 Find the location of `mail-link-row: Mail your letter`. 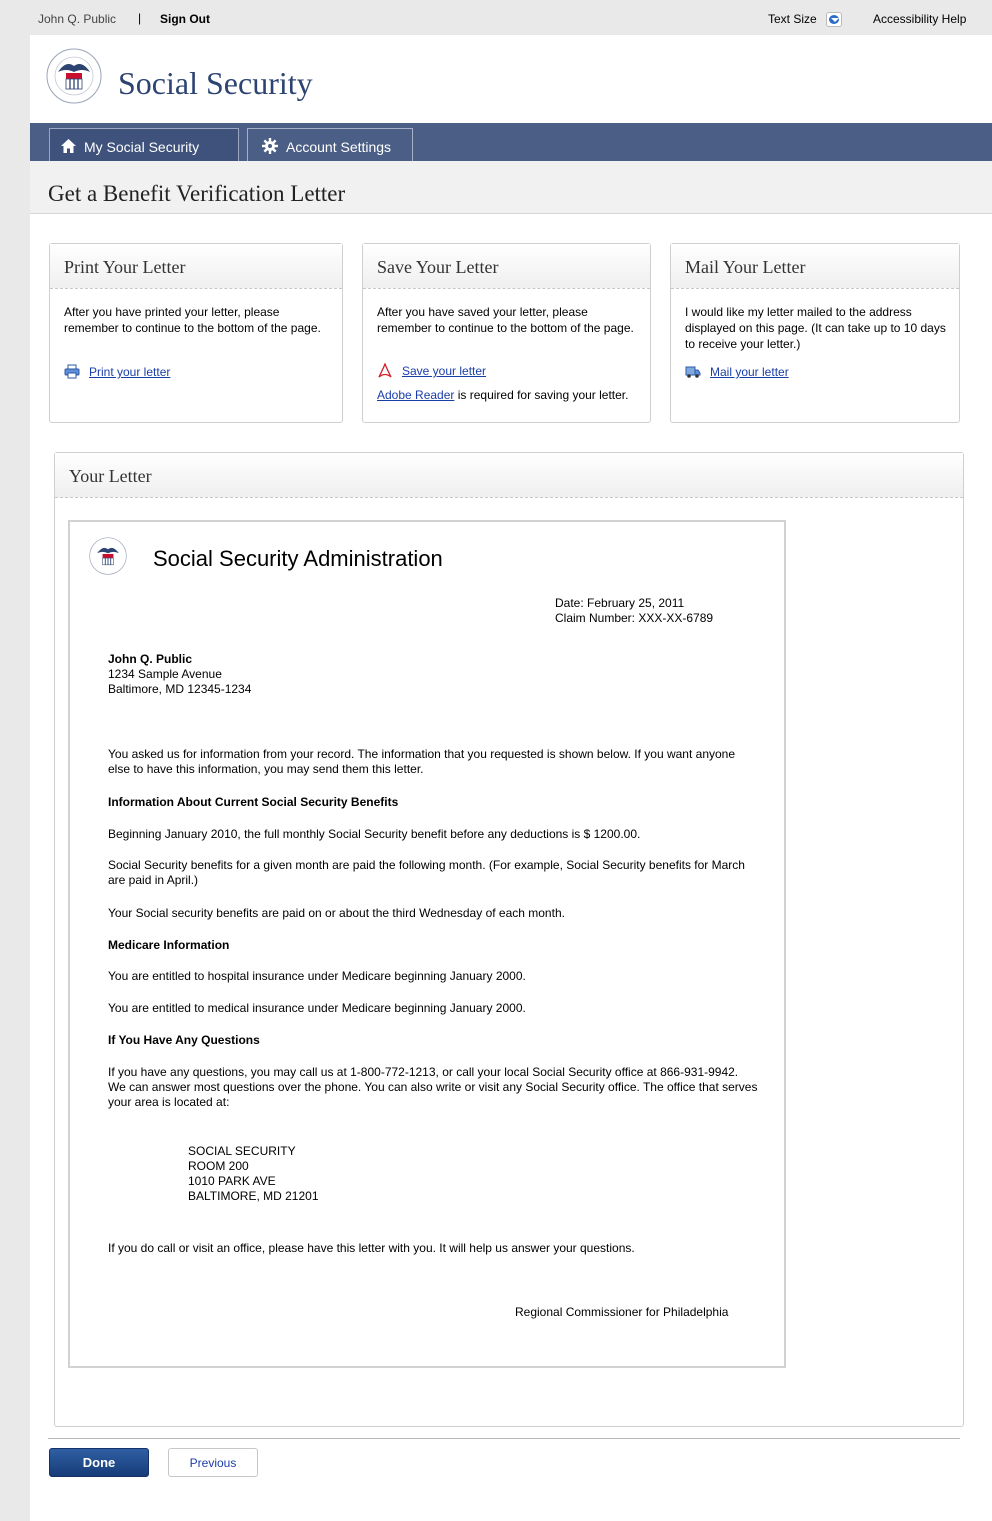

mail-link-row: Mail your letter is located at coordinates (785, 372).